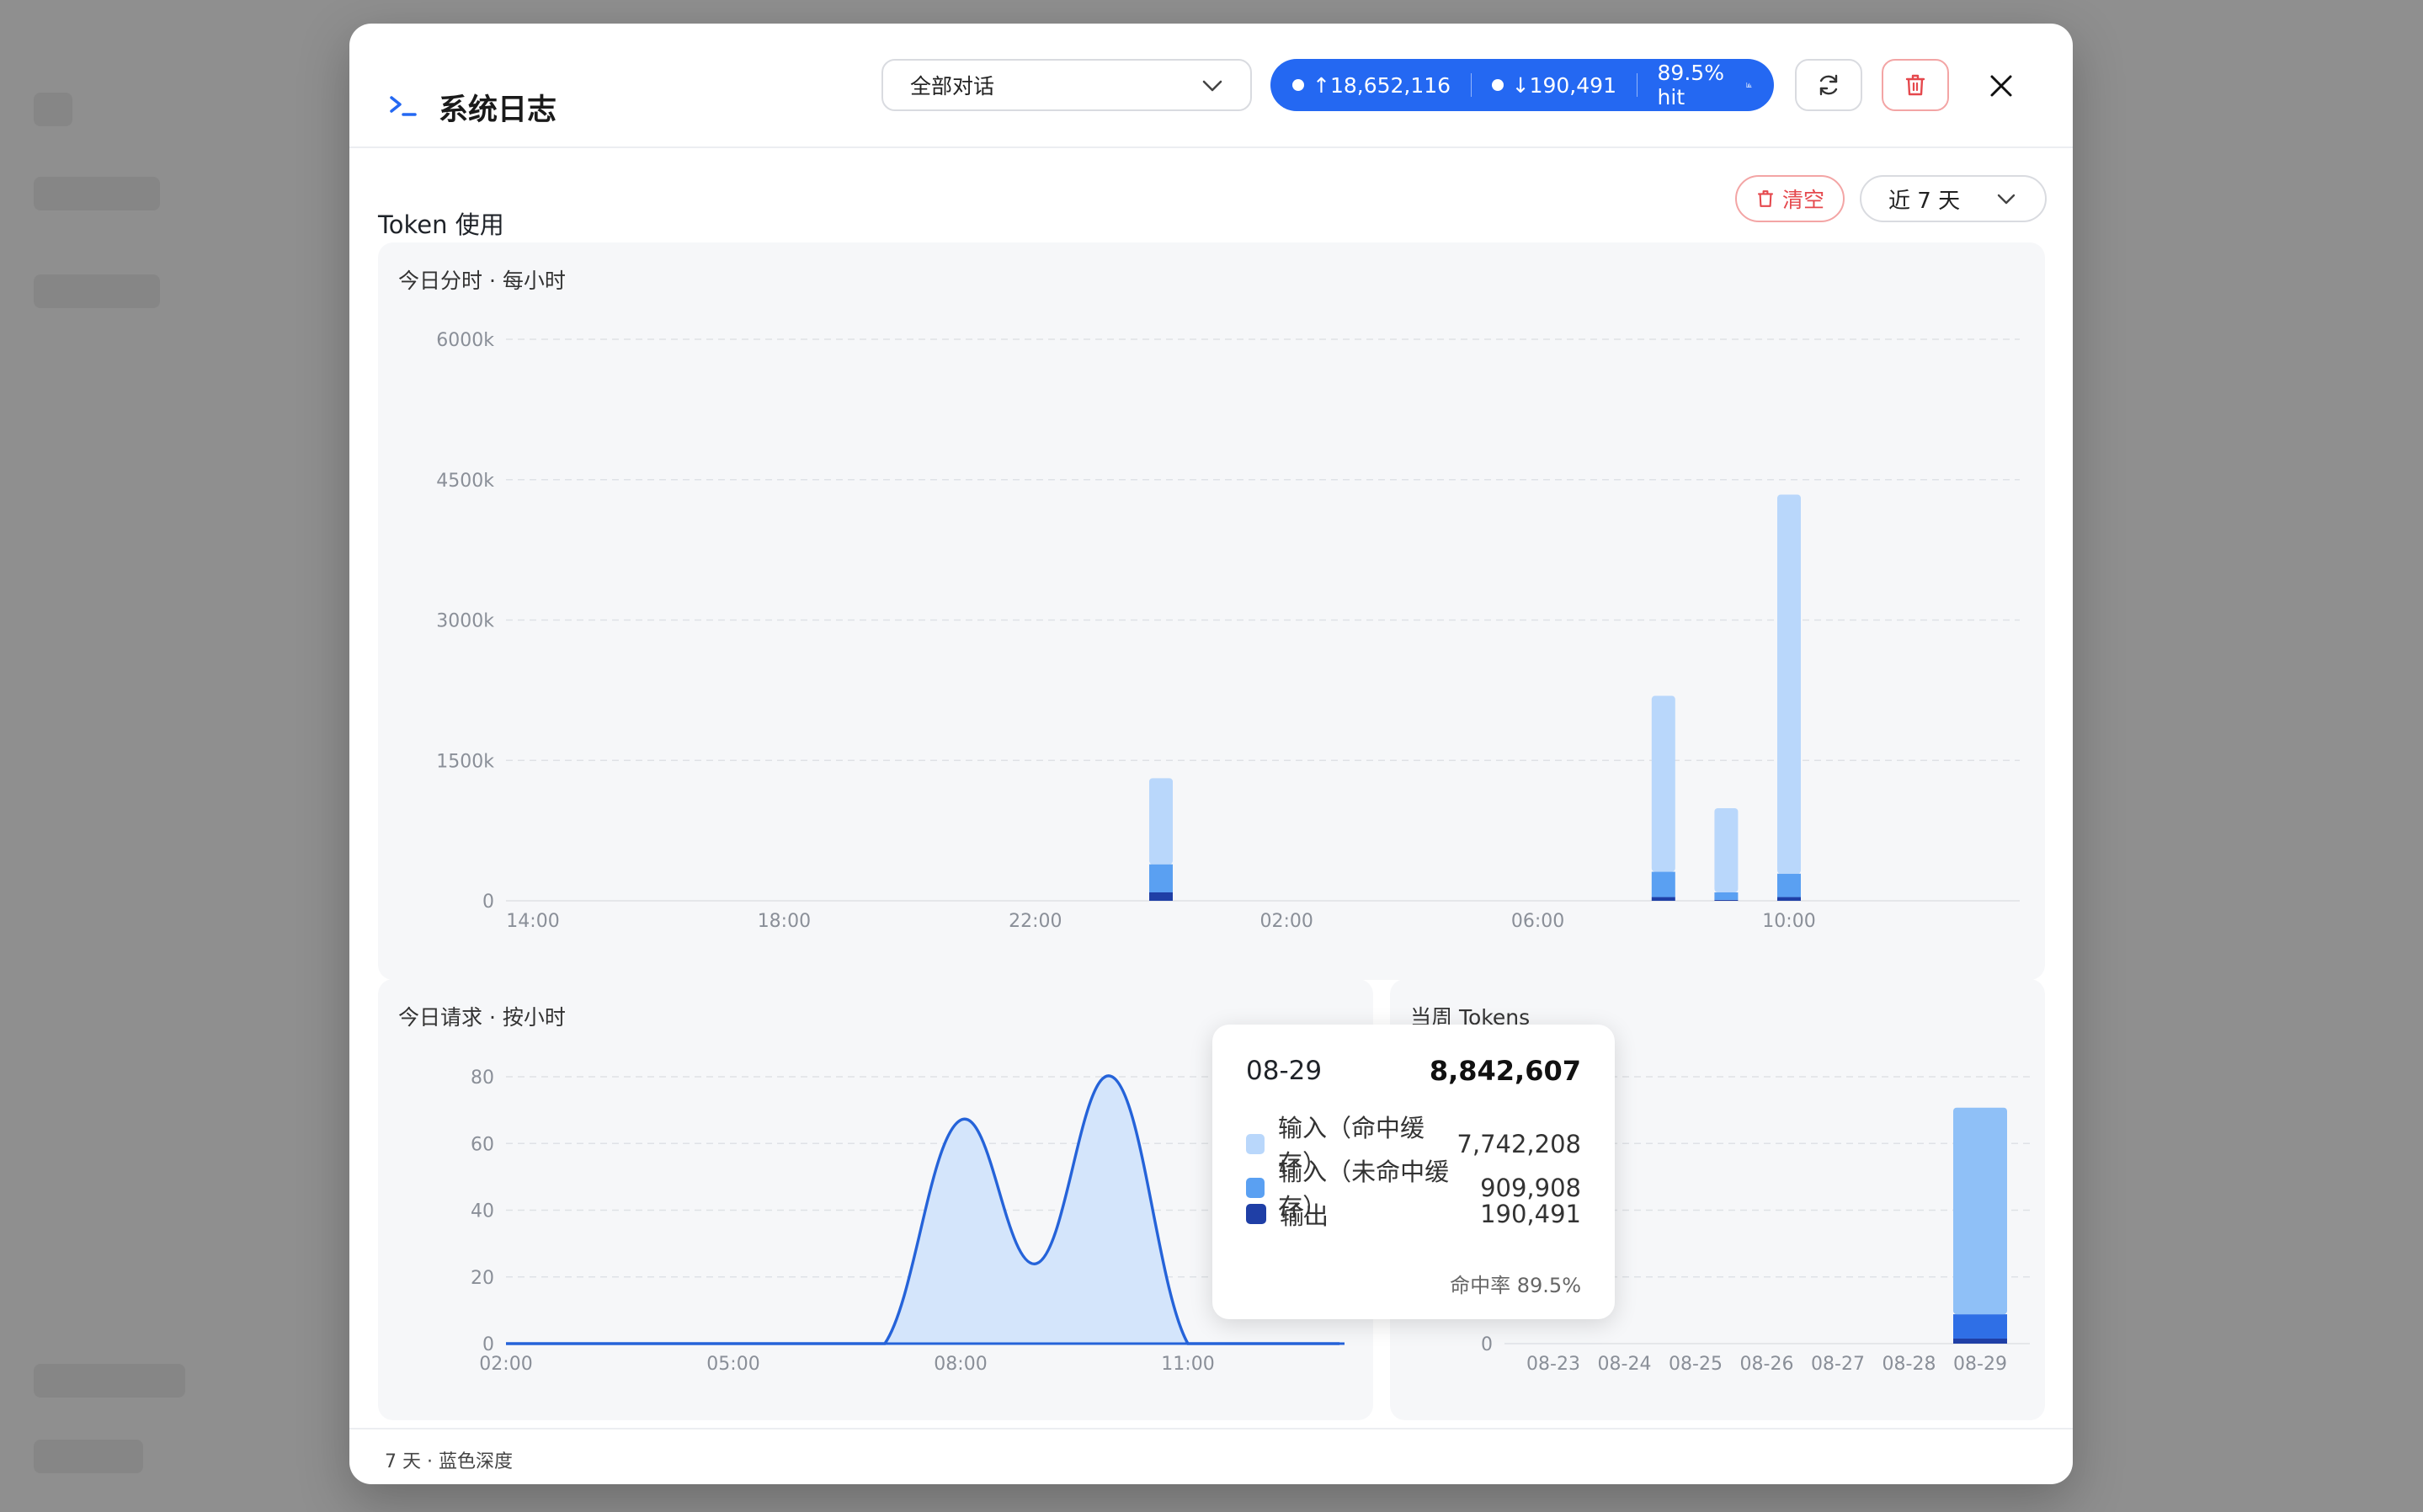 This screenshot has width=2423, height=1512. I want to click on tooltip-date: 08-29, so click(1285, 1071).